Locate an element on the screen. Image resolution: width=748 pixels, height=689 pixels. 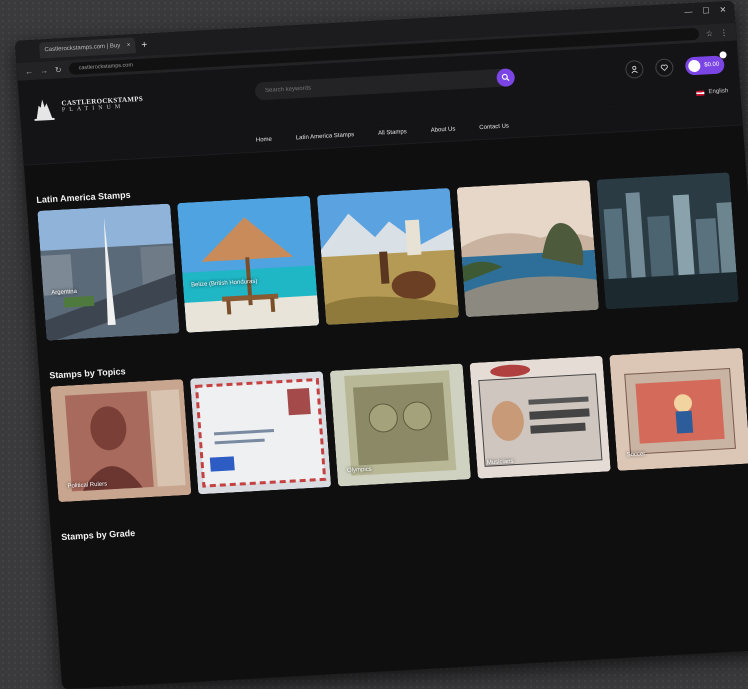
account-button is located at coordinates (634, 69).